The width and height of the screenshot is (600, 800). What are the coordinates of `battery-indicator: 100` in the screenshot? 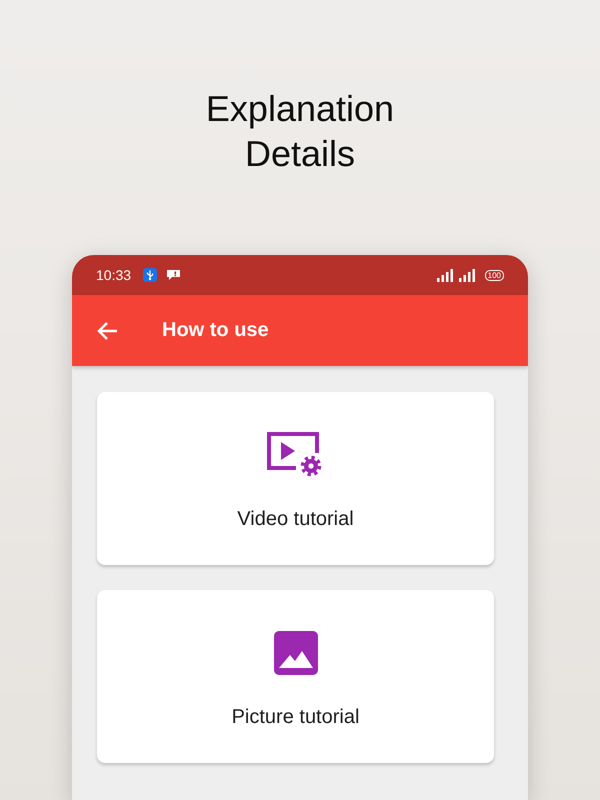 It's located at (494, 275).